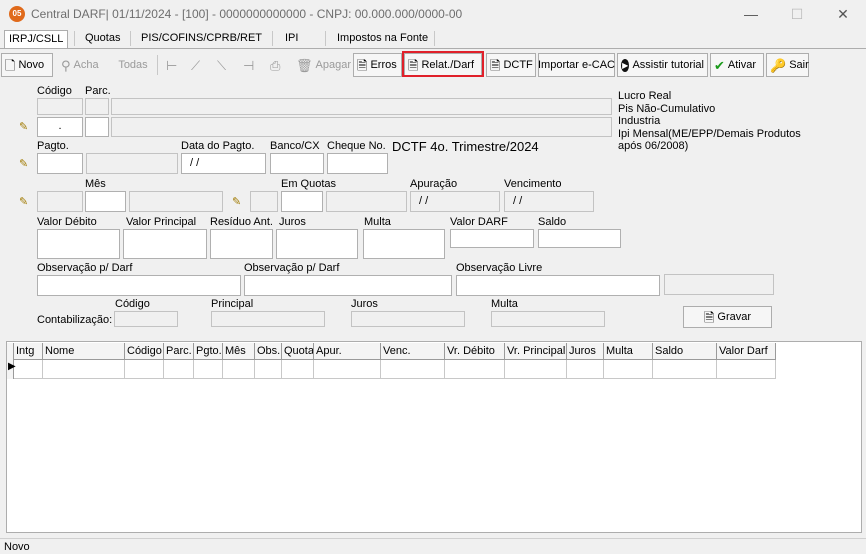 The image size is (866, 554). What do you see at coordinates (97, 127) in the screenshot?
I see `parc-input` at bounding box center [97, 127].